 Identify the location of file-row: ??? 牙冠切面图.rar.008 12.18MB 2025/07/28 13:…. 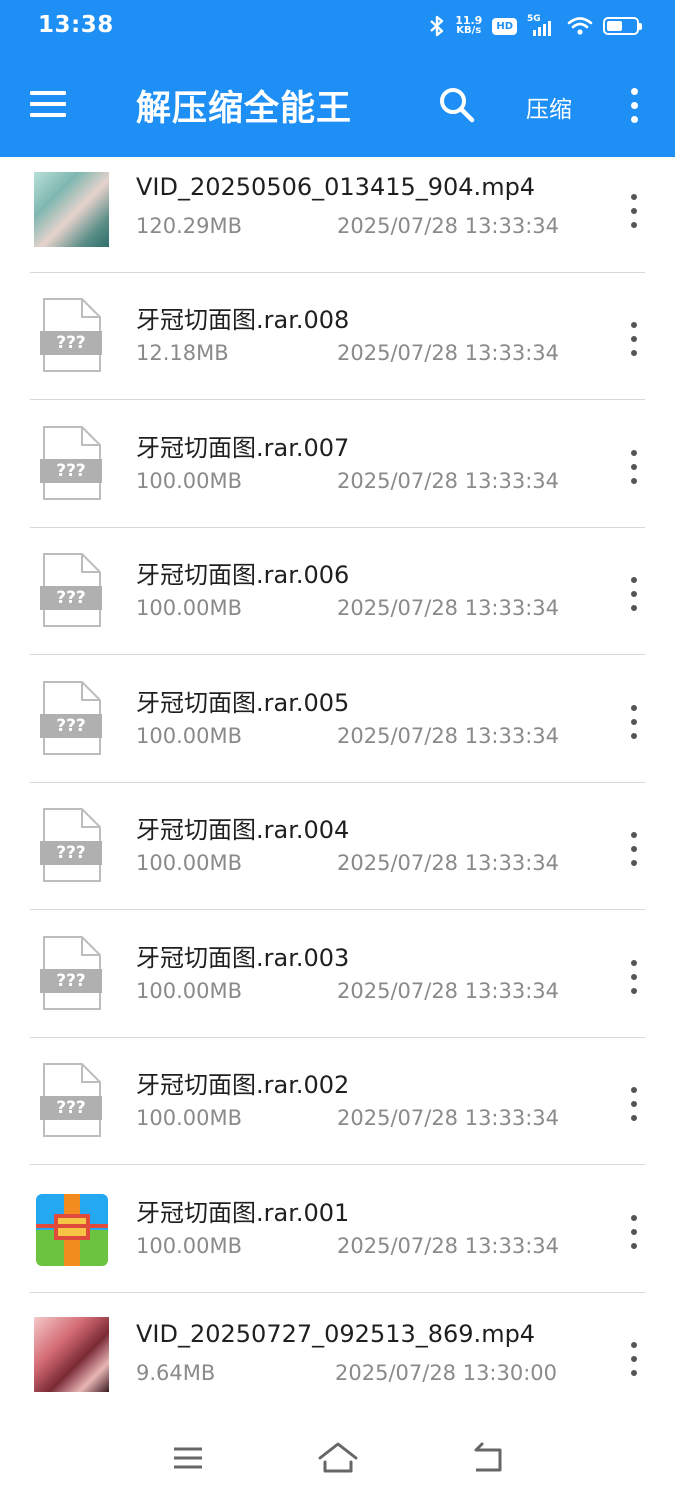
(337, 336).